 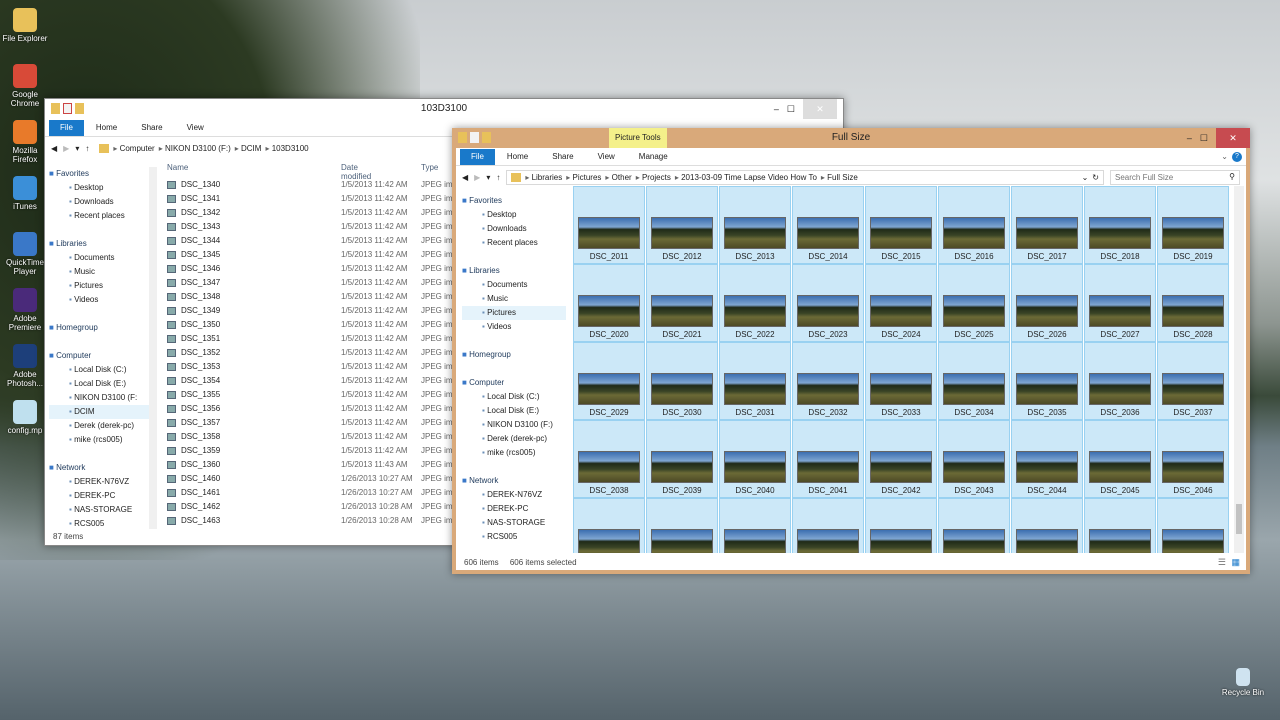 I want to click on nav-item-derek-derek-pc: ▪ Derek (derek-pc), so click(x=514, y=439).